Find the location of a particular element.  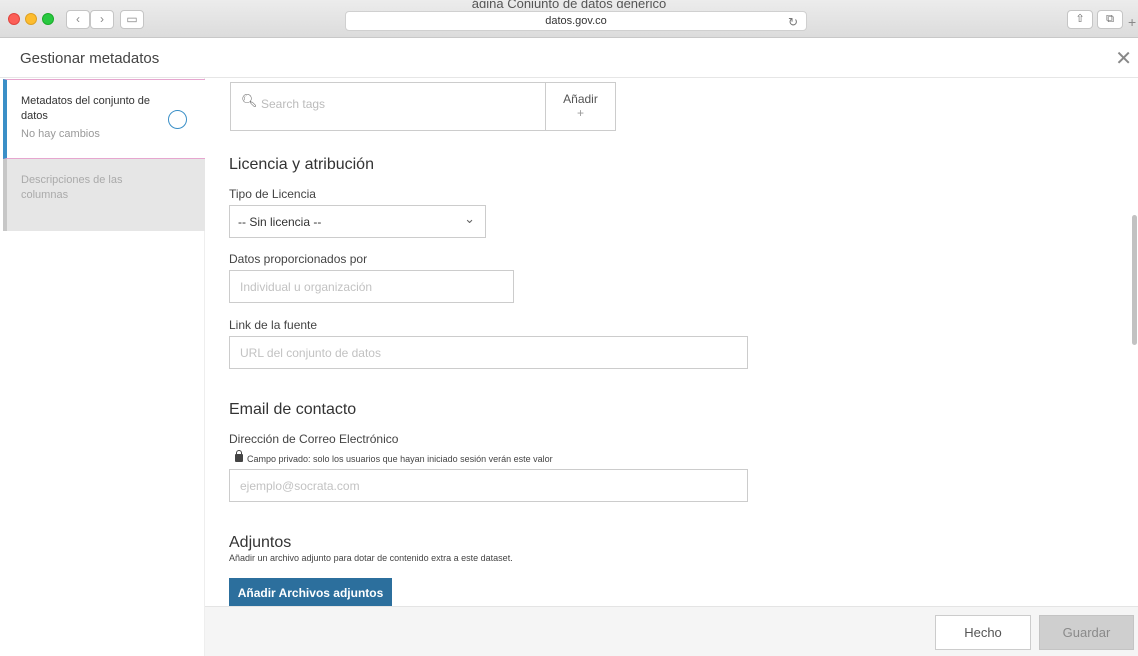

back-icon: ‹ is located at coordinates (78, 19).